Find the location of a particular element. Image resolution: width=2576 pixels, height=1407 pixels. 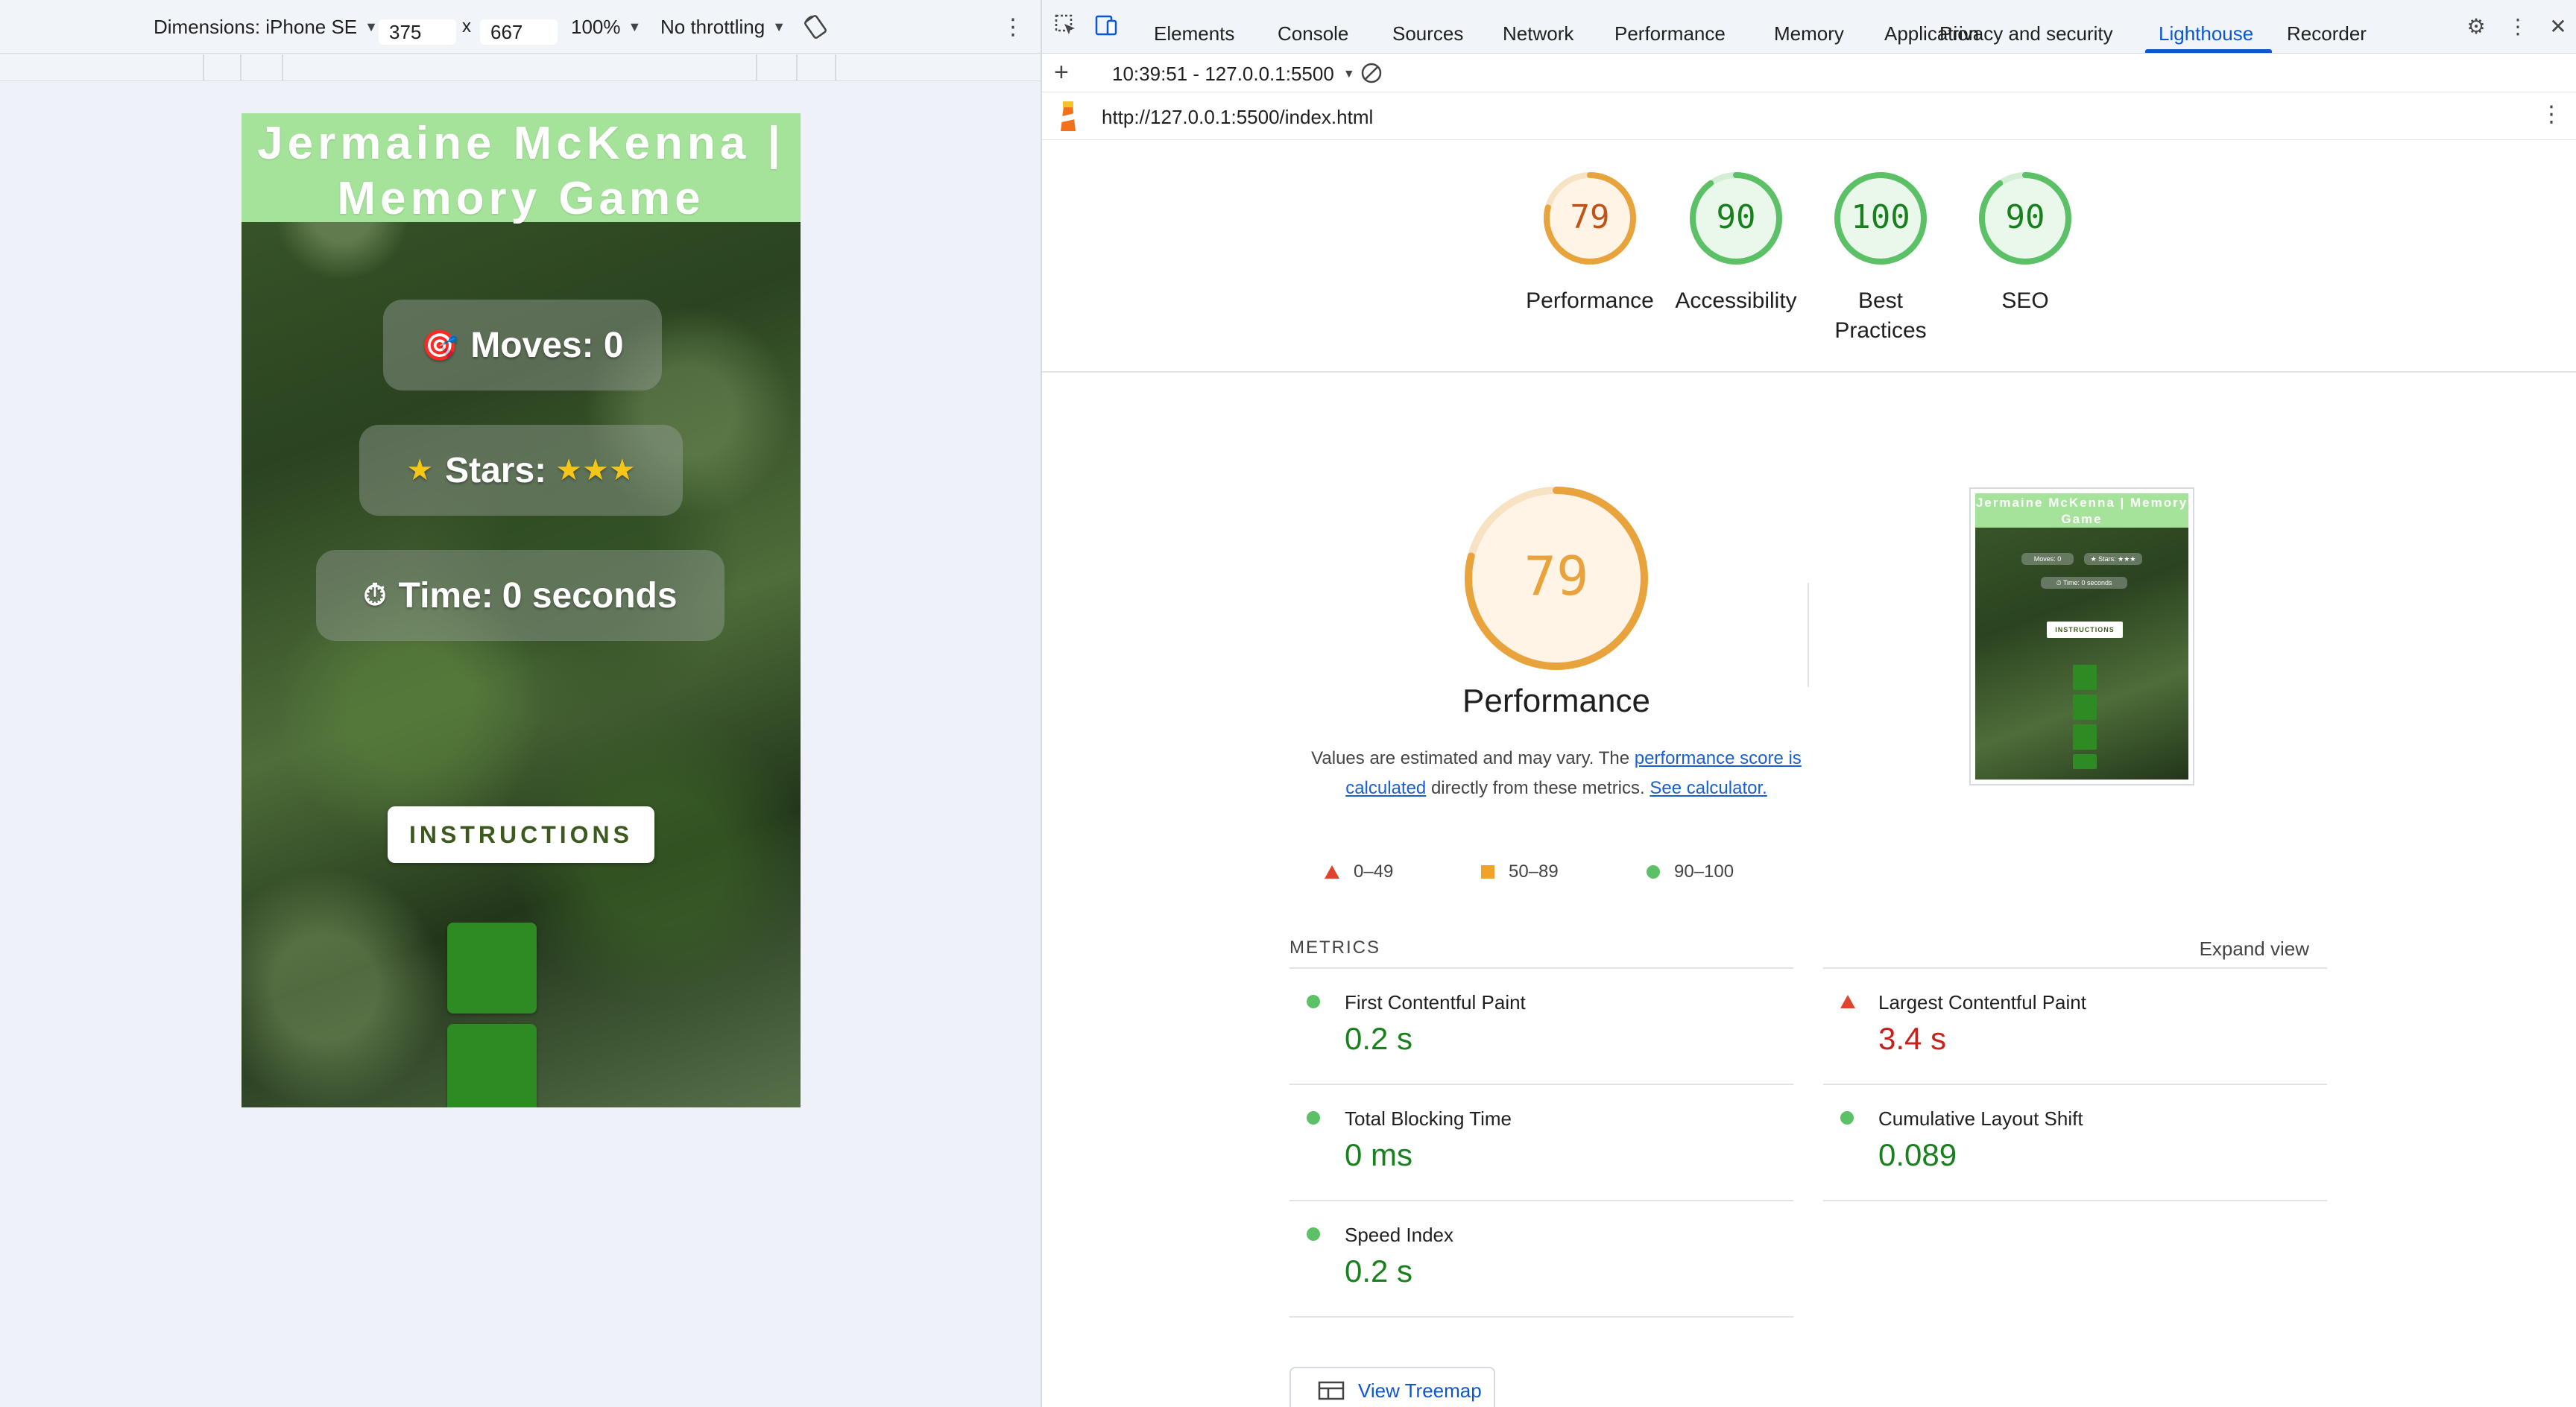

active-tab-indicator is located at coordinates (2208, 51).